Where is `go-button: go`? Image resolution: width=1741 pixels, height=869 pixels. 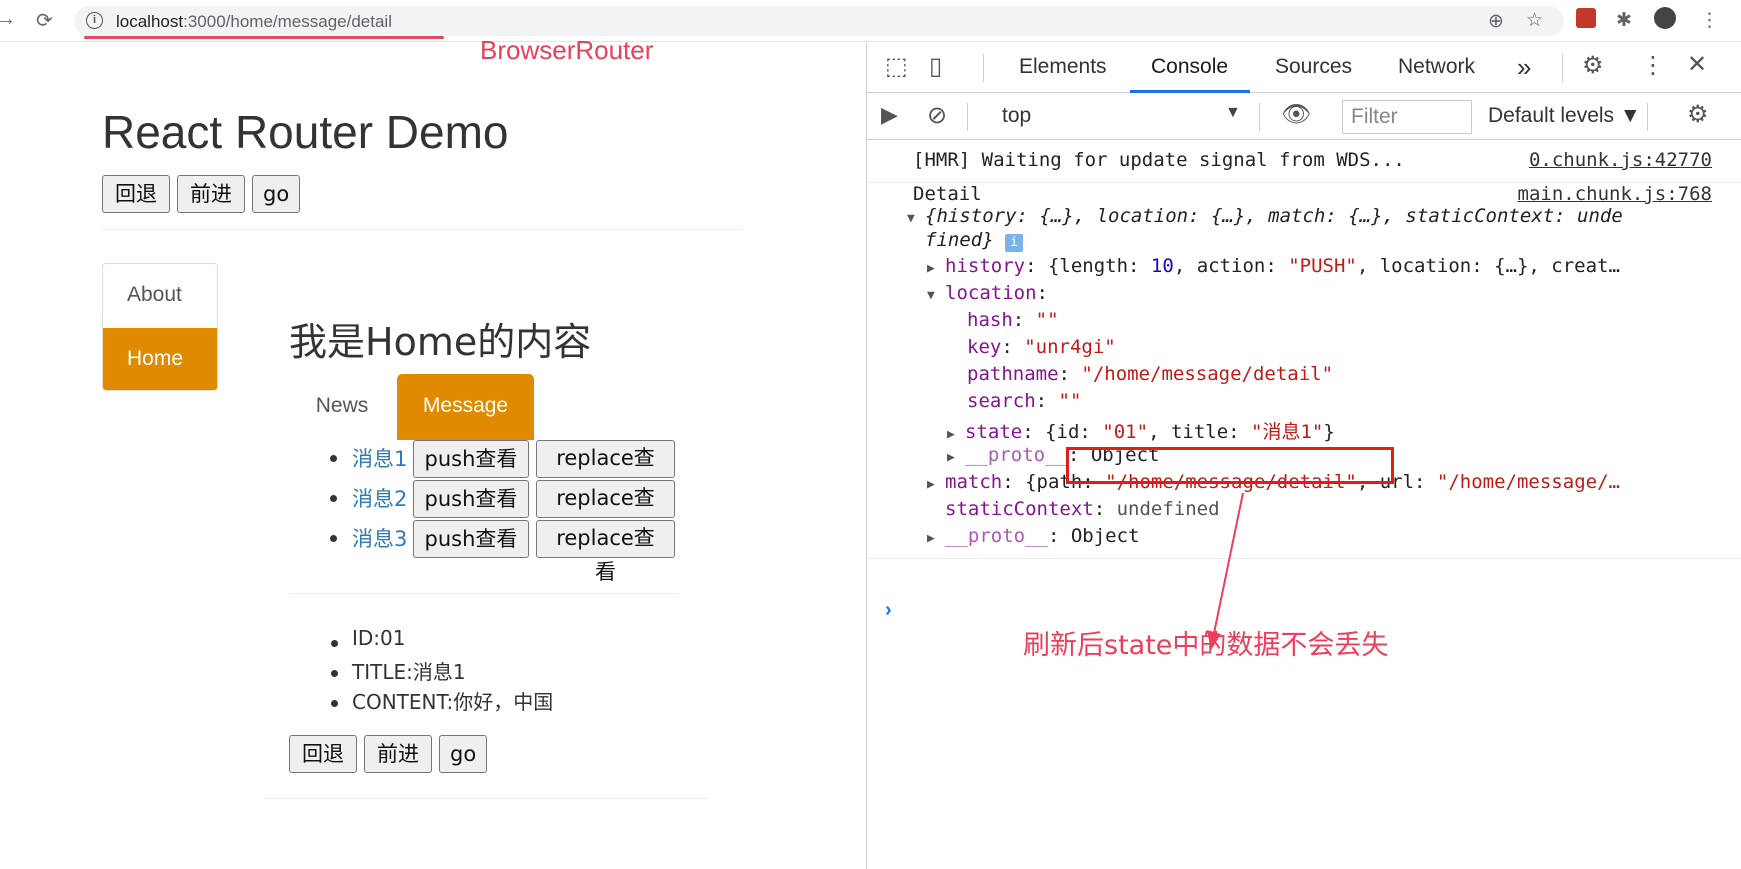
go-button: go is located at coordinates (276, 194).